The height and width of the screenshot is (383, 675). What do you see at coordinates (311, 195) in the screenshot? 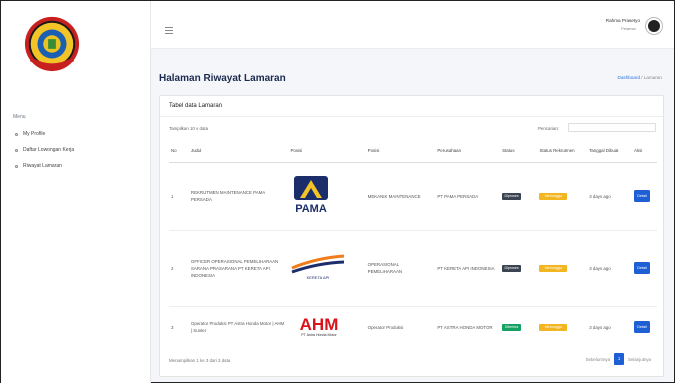
I see `pama-logo: PAMA` at bounding box center [311, 195].